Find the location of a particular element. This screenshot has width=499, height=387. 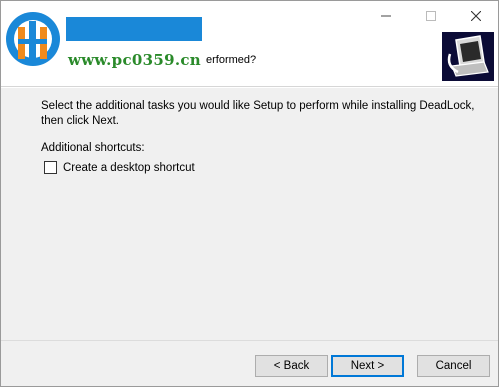

additional-shortcuts-label: Additional shortcuts: is located at coordinates (93, 148).